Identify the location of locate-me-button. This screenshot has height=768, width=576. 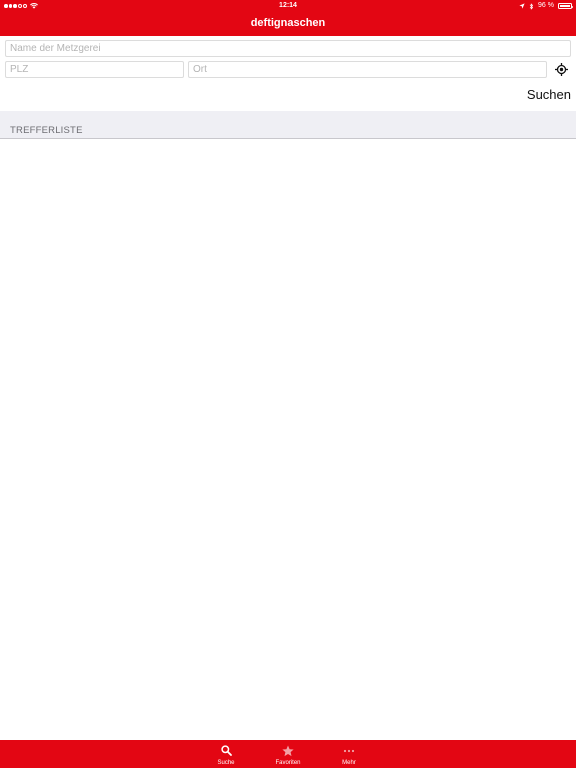
(561, 69).